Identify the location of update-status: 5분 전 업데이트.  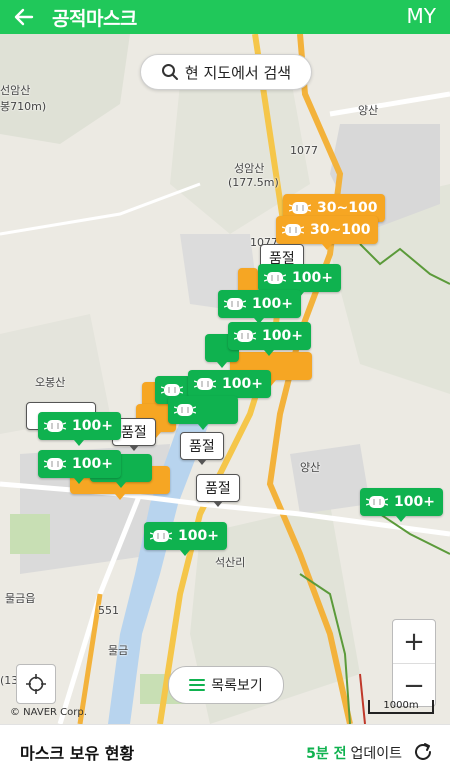
(354, 753).